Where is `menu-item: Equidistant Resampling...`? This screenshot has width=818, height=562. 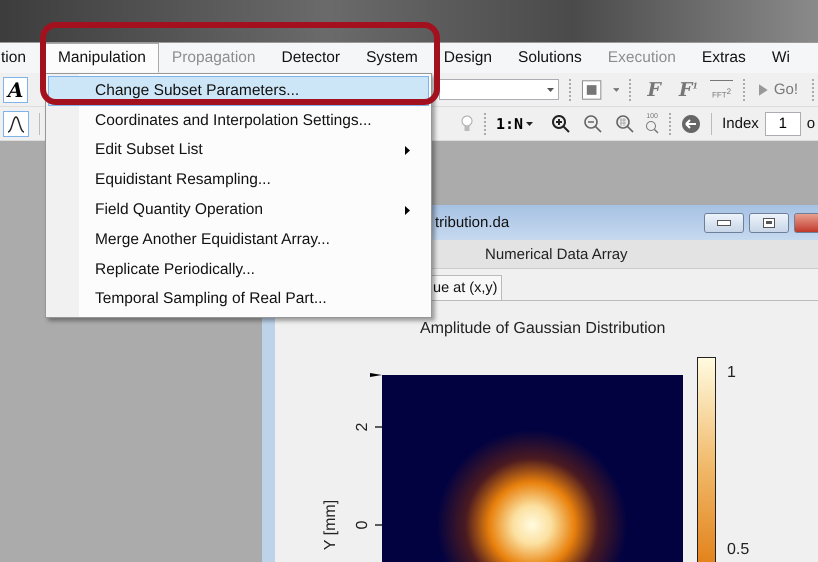
menu-item: Equidistant Resampling... is located at coordinates (238, 180).